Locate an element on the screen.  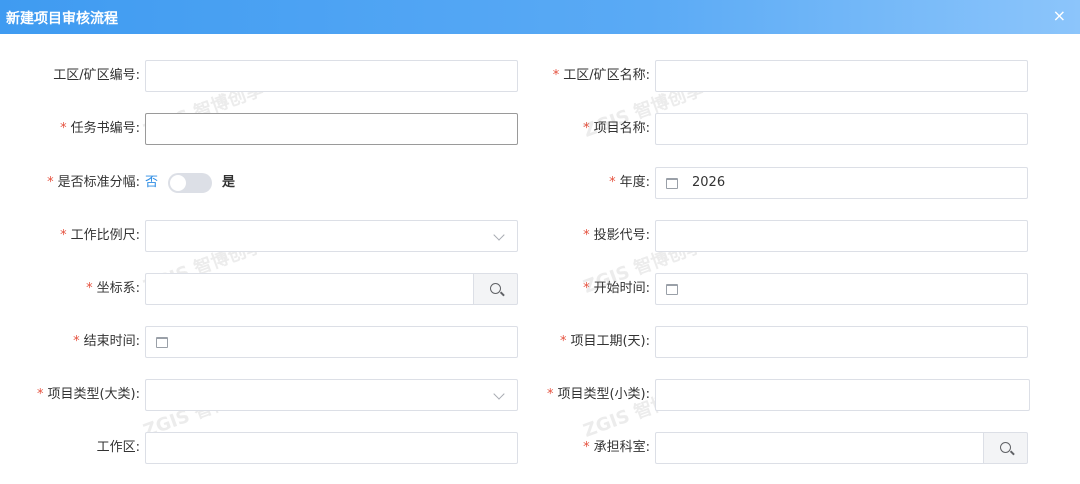
start-time-label: * 开始时间: is located at coordinates (616, 288).